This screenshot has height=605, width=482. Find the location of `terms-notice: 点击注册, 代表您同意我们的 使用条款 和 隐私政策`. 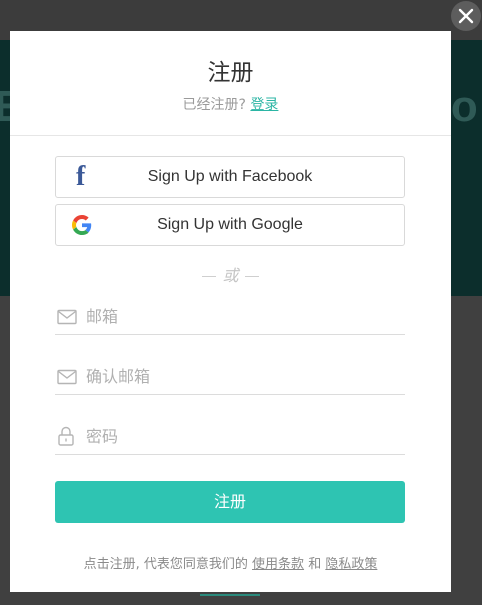

terms-notice: 点击注册, 代表您同意我们的 使用条款 和 隐私政策 is located at coordinates (230, 562).